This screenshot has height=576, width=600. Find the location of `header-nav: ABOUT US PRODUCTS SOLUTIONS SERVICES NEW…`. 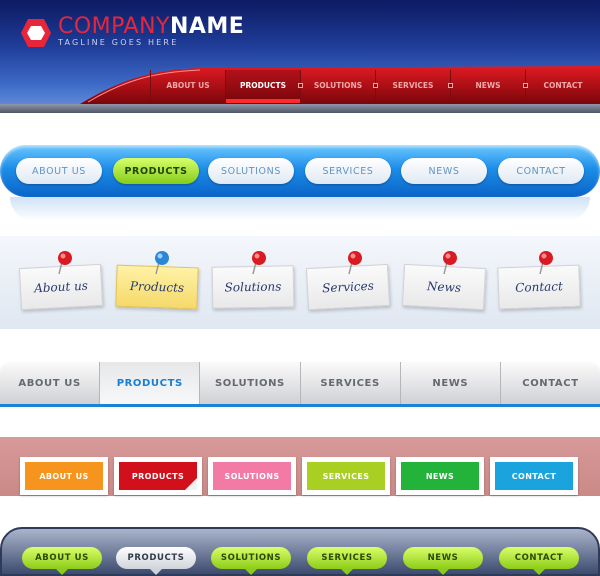

header-nav: ABOUT US PRODUCTS SOLUTIONS SERVICES NEW… is located at coordinates (375, 86).